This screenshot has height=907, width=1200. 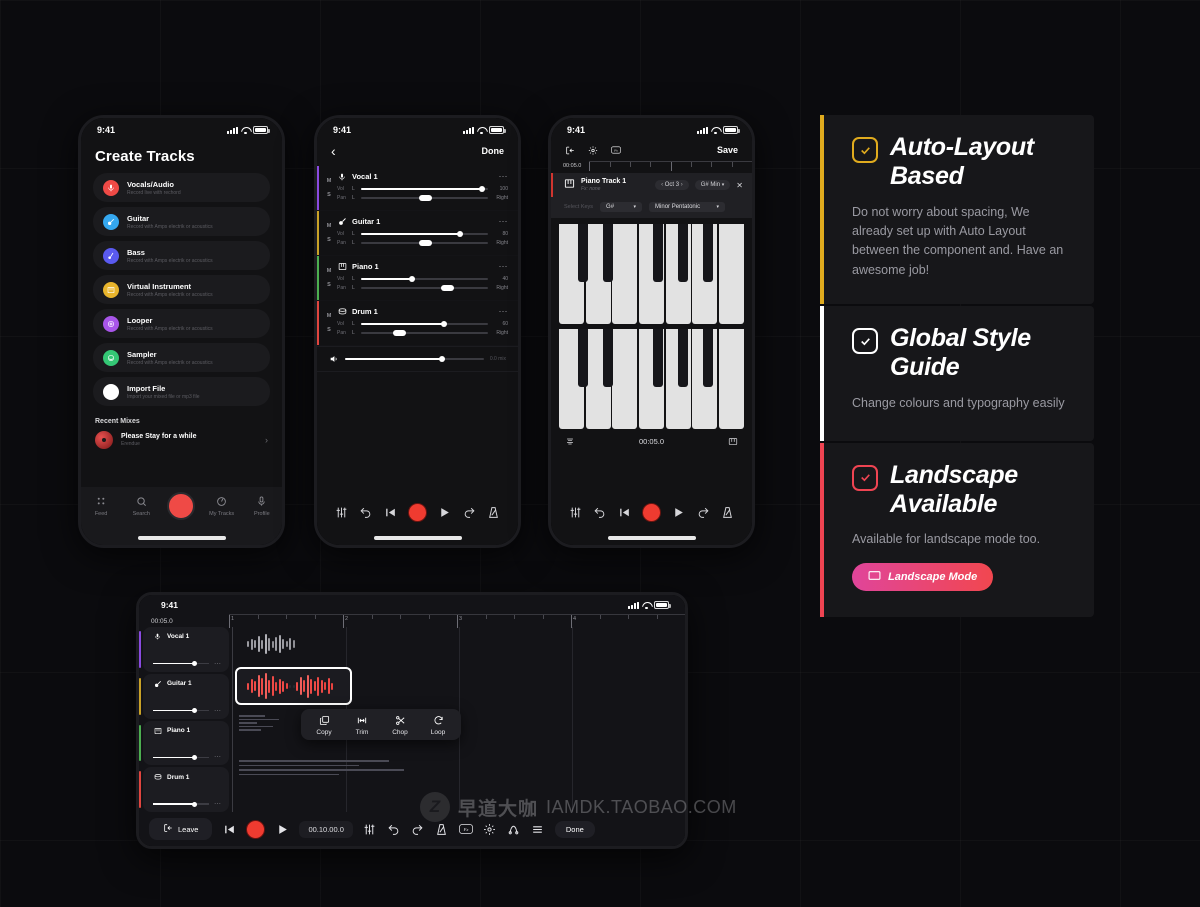 I want to click on tab-my-tracks: My Tracks, so click(x=222, y=505).